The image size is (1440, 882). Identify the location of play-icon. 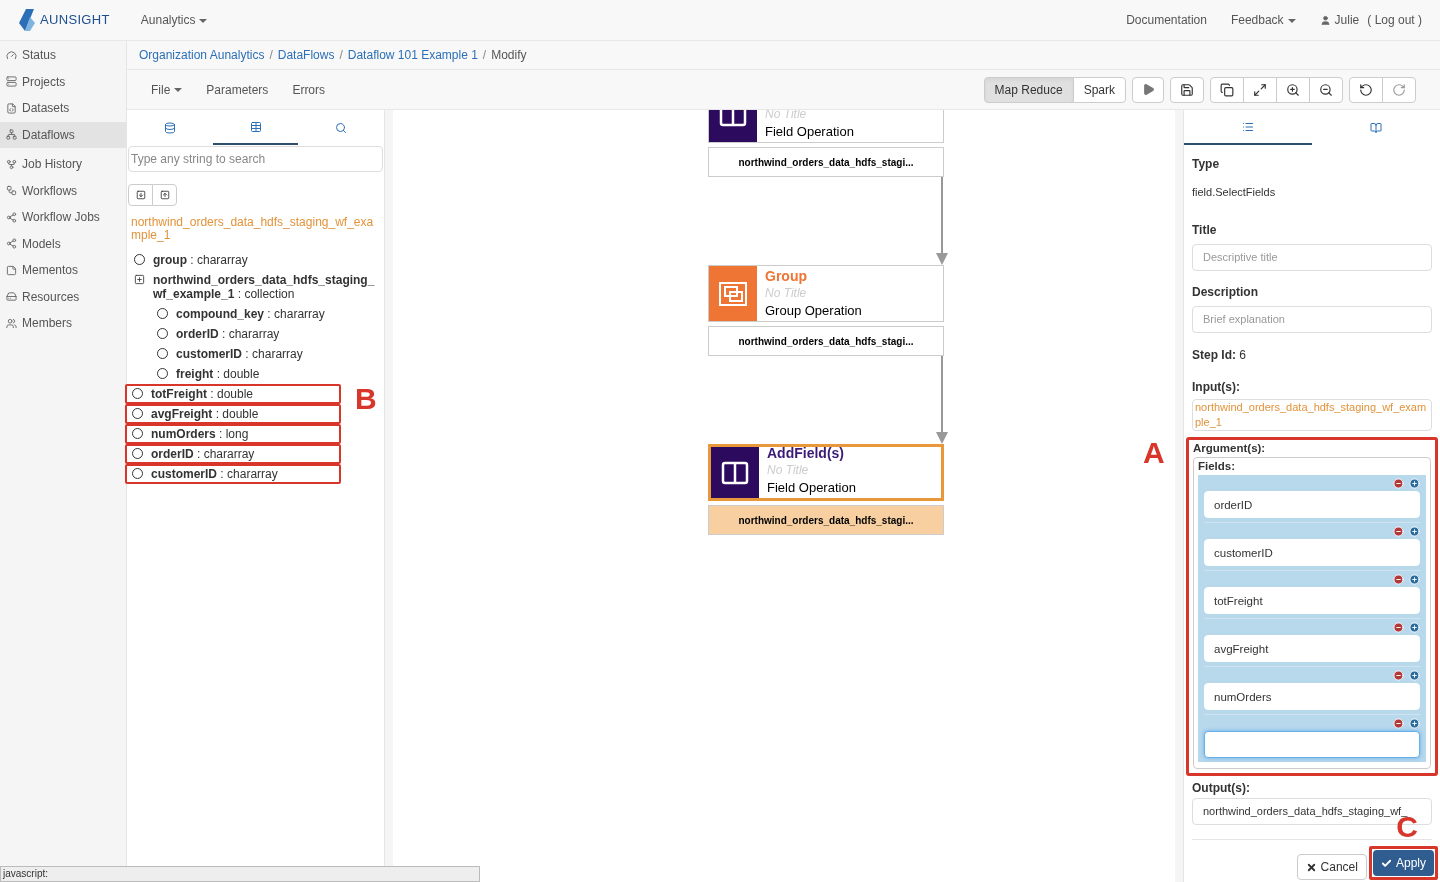
(1148, 89).